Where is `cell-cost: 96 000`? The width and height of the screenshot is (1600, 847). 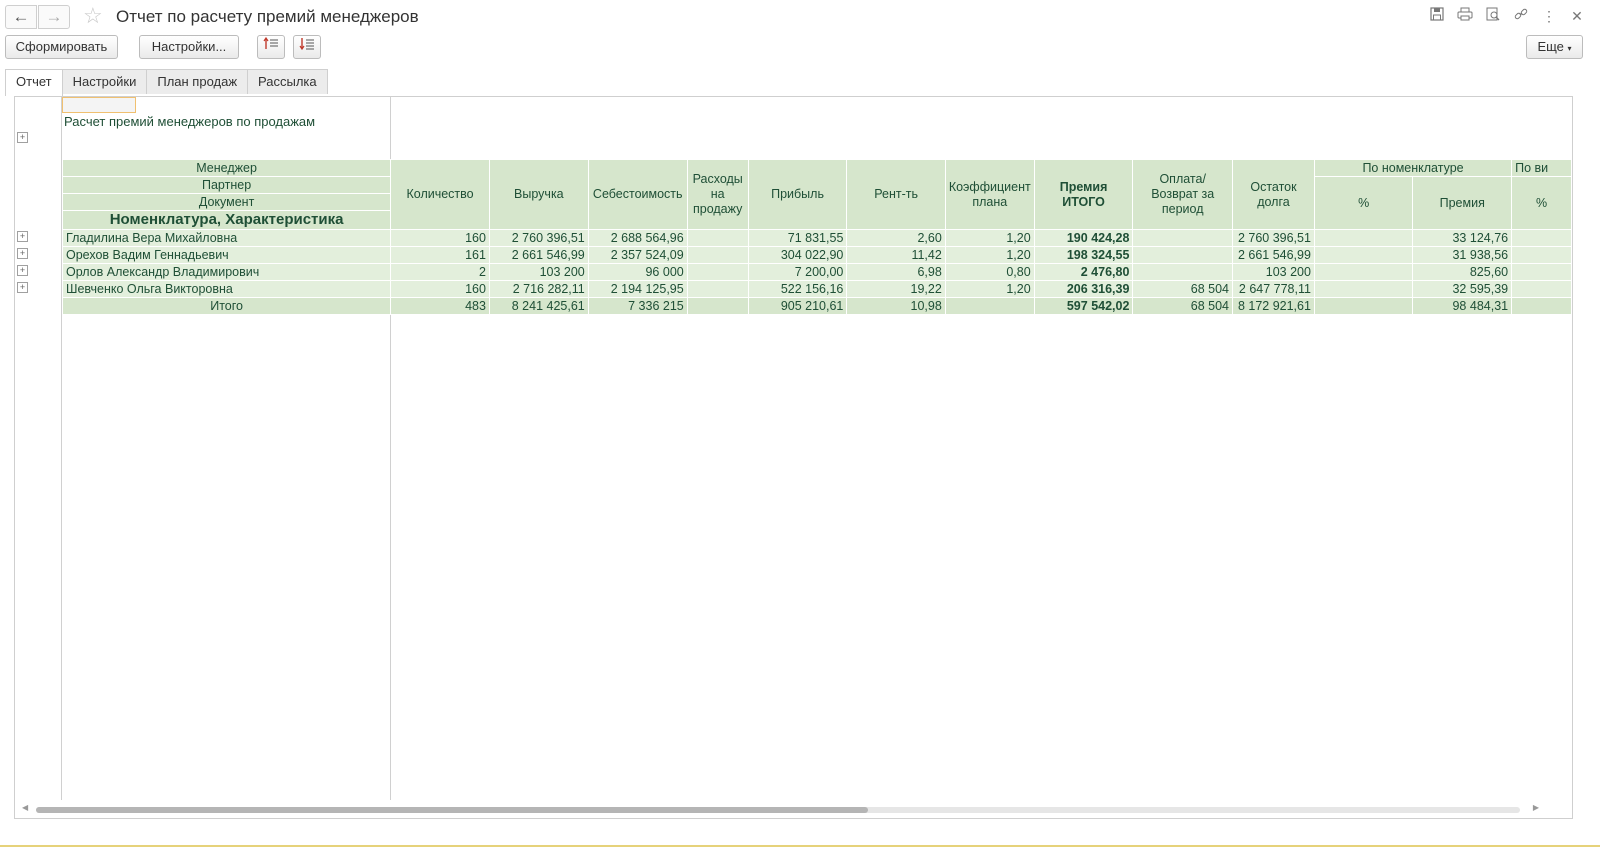
cell-cost: 96 000 is located at coordinates (637, 272).